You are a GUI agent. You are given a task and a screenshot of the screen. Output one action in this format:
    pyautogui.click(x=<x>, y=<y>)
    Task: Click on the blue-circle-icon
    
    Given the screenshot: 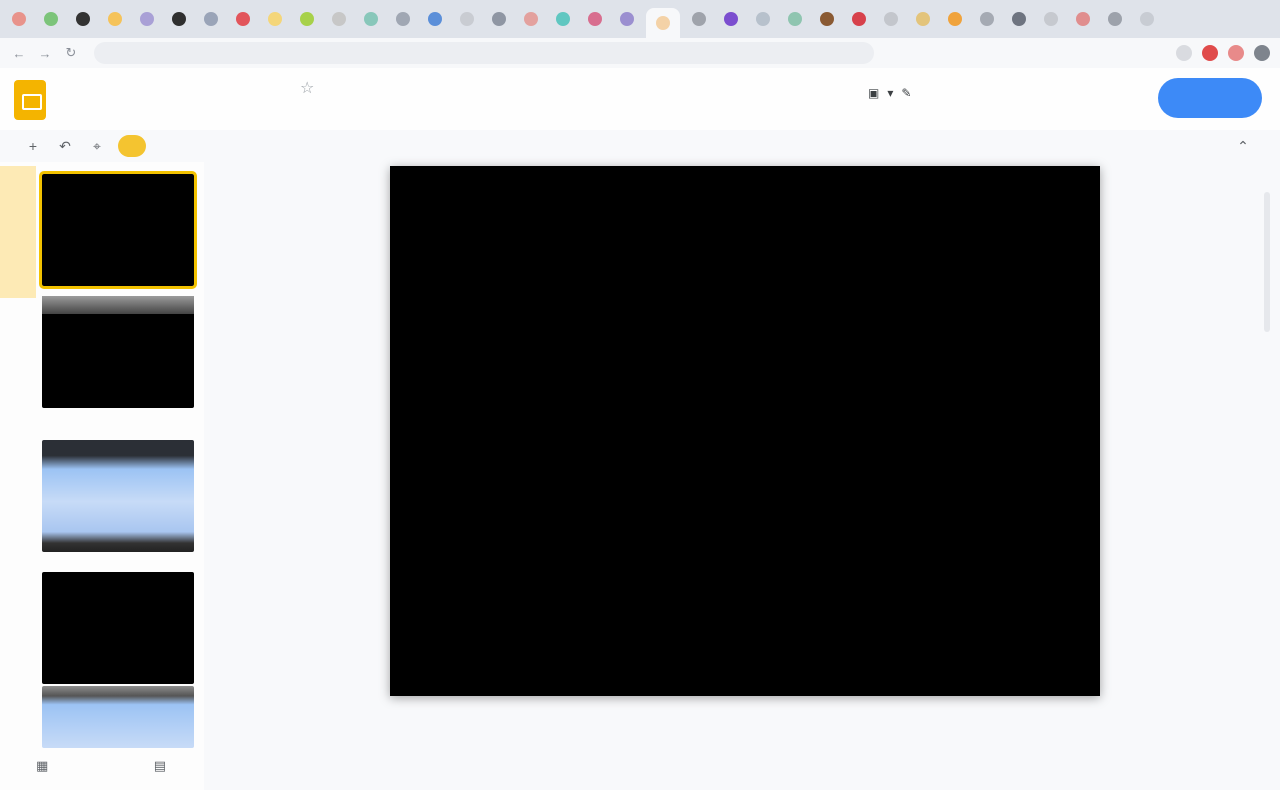 What is the action you would take?
    pyautogui.click(x=435, y=19)
    